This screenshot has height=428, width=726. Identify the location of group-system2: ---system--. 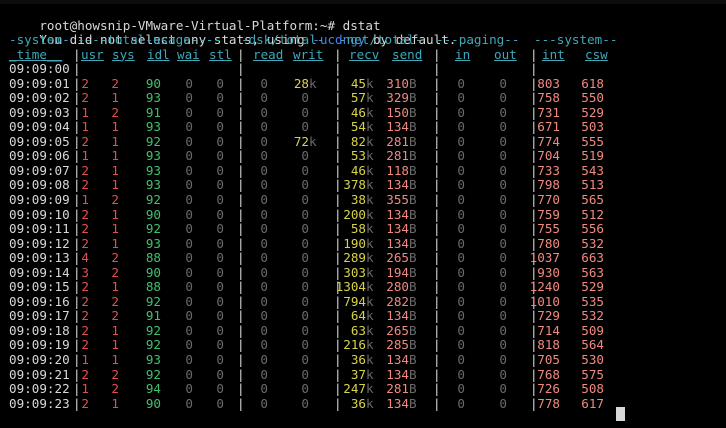
(576, 39).